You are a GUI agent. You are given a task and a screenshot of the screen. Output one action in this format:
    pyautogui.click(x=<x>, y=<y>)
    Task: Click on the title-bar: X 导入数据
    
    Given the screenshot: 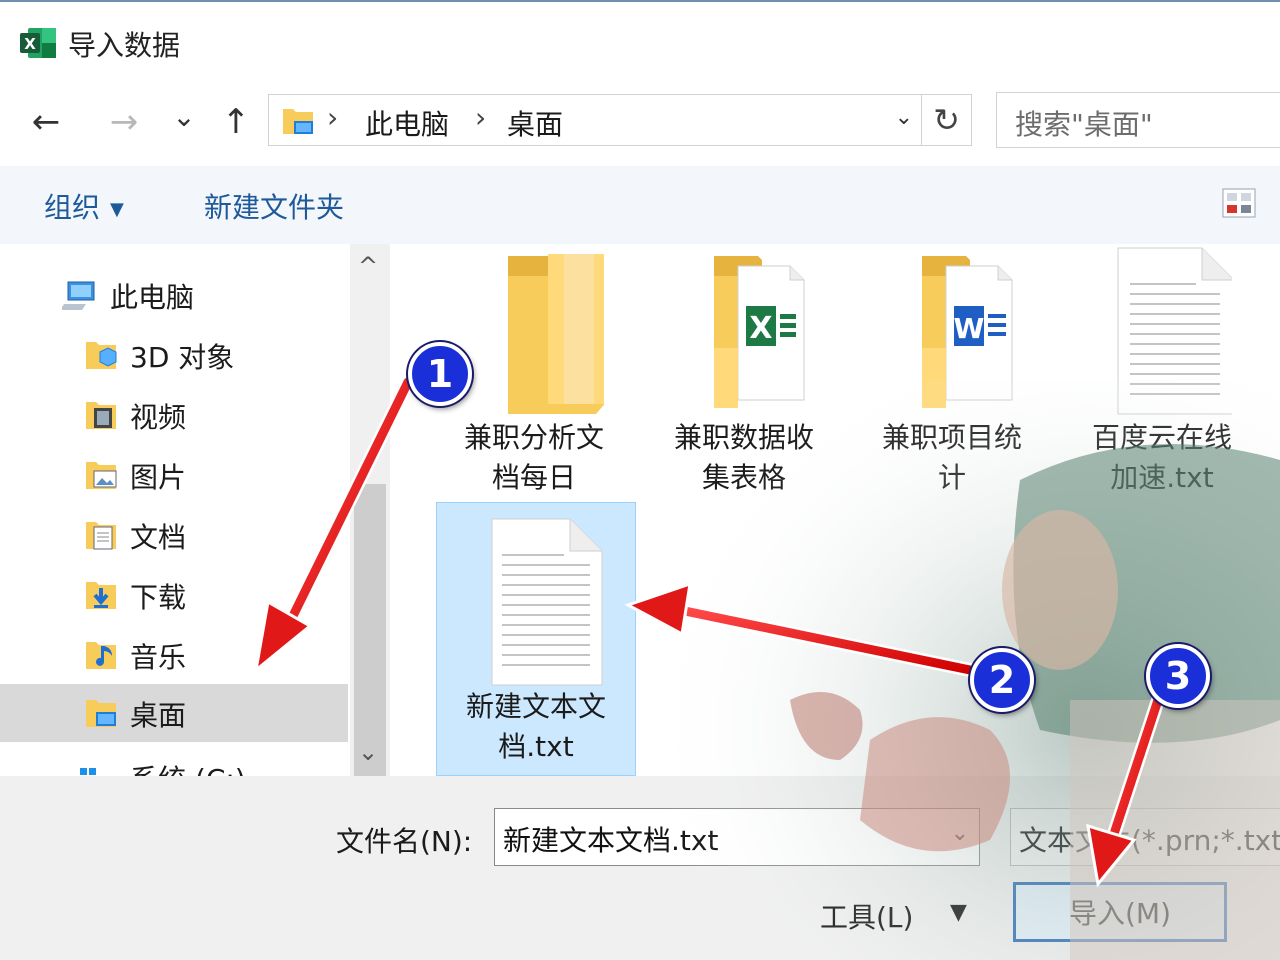 What is the action you would take?
    pyautogui.click(x=640, y=40)
    